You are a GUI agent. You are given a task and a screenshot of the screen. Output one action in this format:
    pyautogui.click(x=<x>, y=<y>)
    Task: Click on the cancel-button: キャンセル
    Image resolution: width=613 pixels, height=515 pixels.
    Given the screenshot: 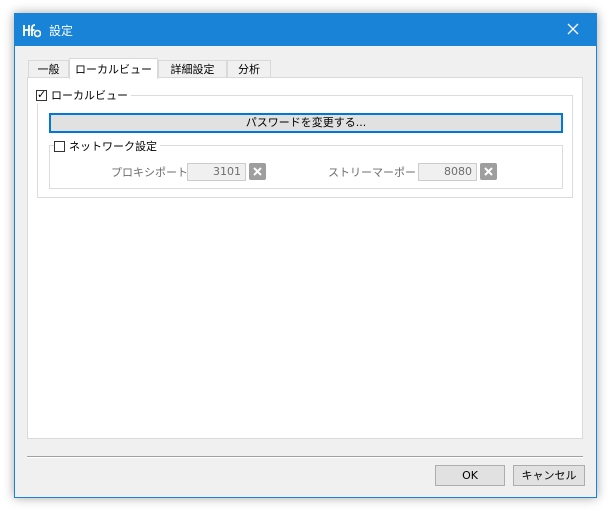 What is the action you would take?
    pyautogui.click(x=549, y=475)
    